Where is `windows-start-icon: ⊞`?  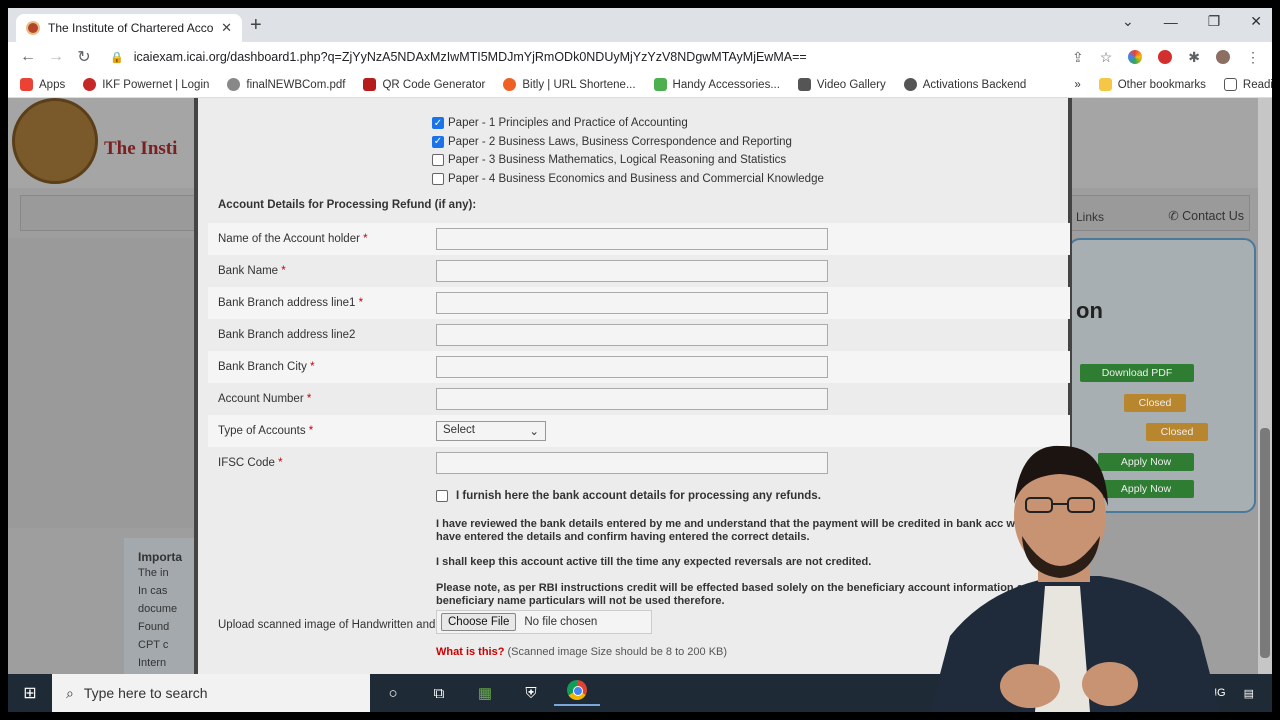 windows-start-icon: ⊞ is located at coordinates (30, 693).